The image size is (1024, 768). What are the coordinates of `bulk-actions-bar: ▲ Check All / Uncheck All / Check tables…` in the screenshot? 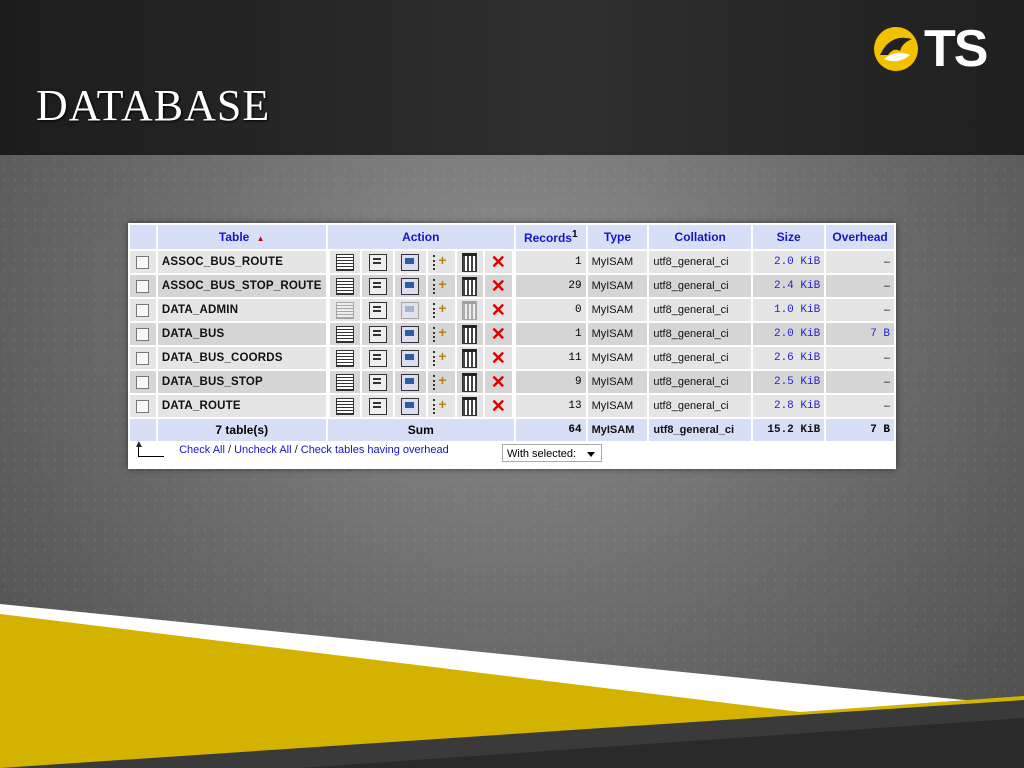 It's located at (291, 448).